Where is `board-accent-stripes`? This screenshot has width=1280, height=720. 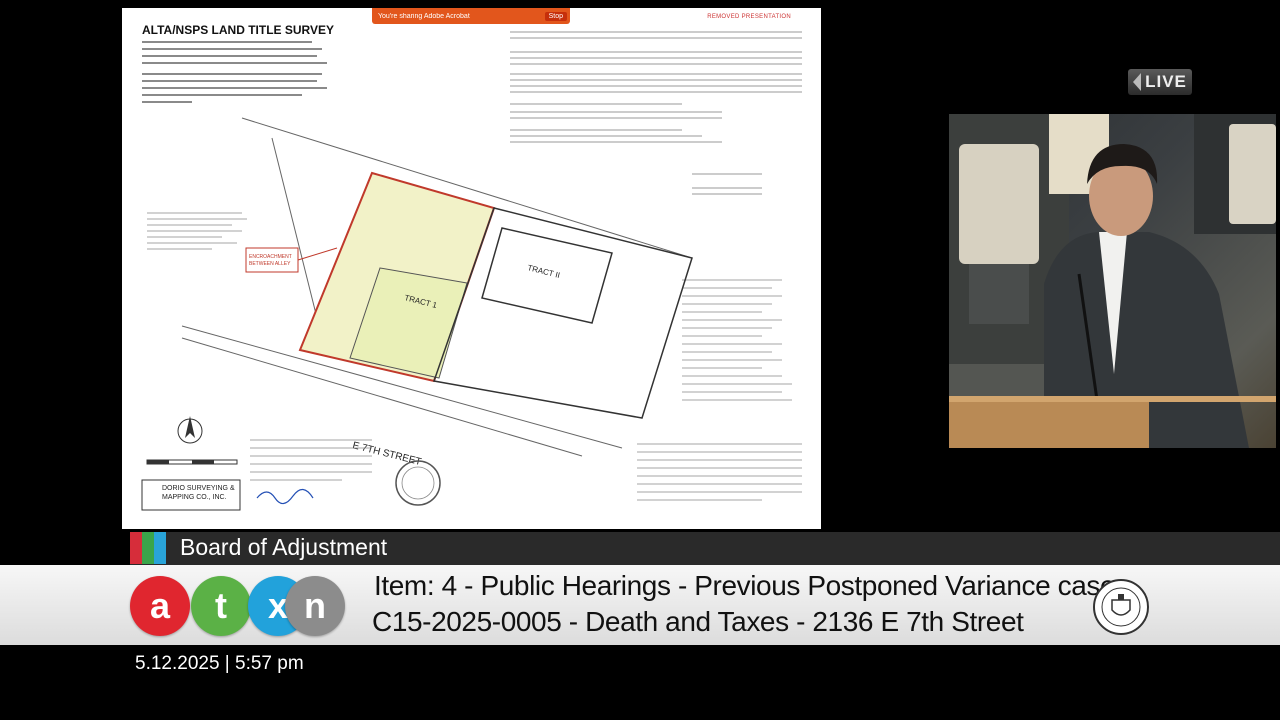 board-accent-stripes is located at coordinates (148, 548).